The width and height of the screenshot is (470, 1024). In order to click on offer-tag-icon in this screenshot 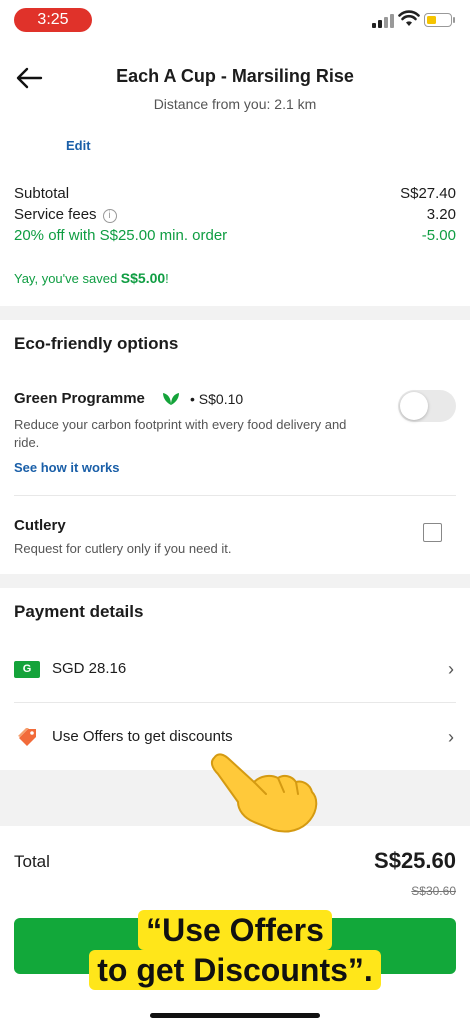, I will do `click(27, 737)`.